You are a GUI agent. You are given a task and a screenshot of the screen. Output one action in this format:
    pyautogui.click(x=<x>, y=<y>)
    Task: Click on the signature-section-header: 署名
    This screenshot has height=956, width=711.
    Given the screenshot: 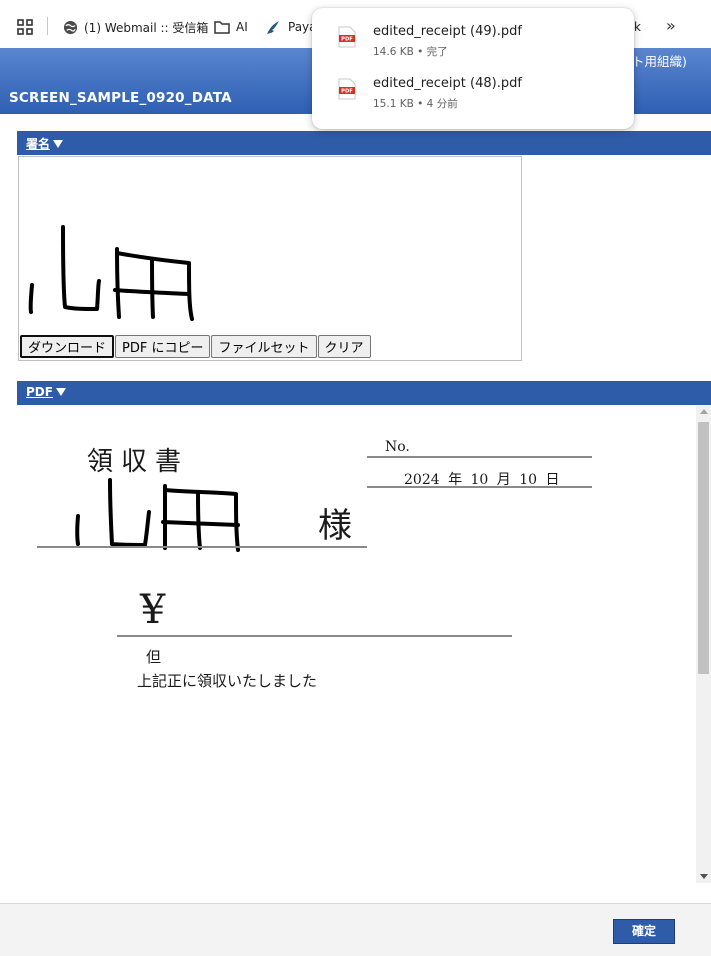 What is the action you would take?
    pyautogui.click(x=364, y=143)
    